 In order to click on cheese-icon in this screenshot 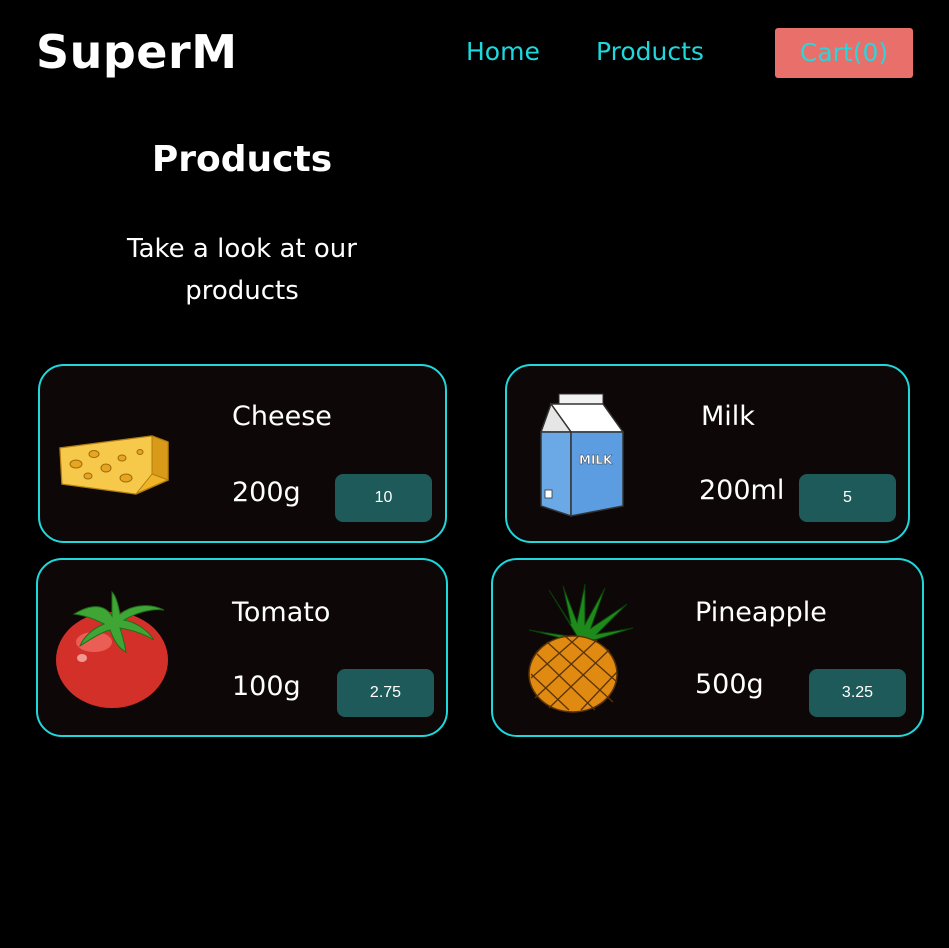, I will do `click(114, 465)`.